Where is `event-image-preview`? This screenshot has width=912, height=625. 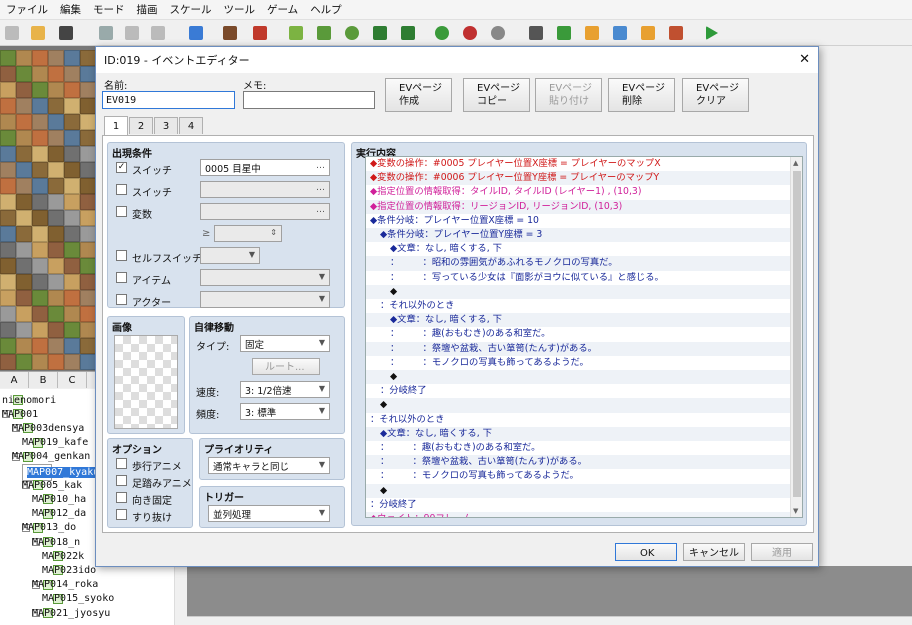 event-image-preview is located at coordinates (146, 382).